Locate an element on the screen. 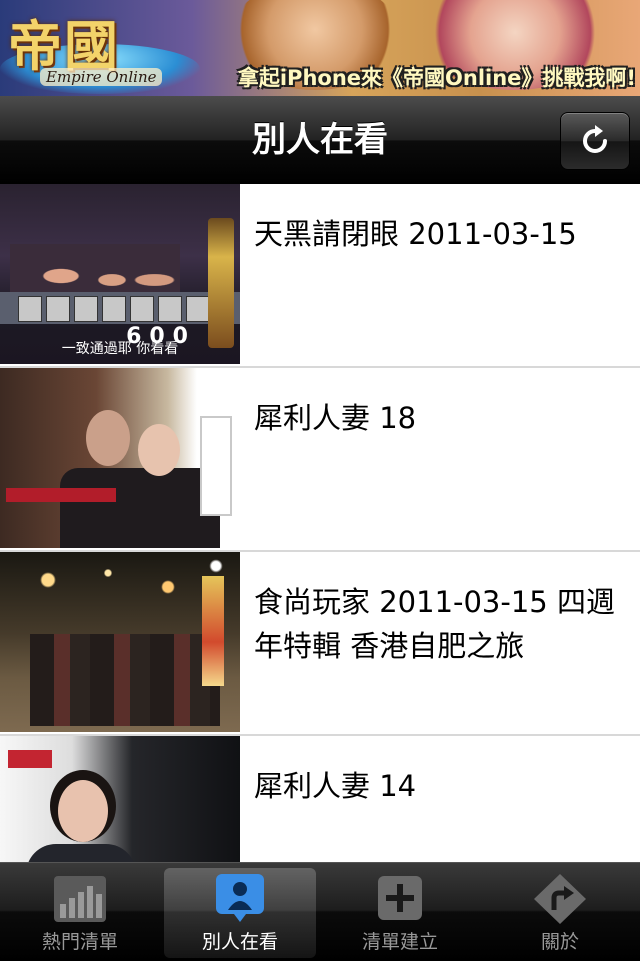 The width and height of the screenshot is (640, 961). tab-label: 別人在看 is located at coordinates (239, 942).